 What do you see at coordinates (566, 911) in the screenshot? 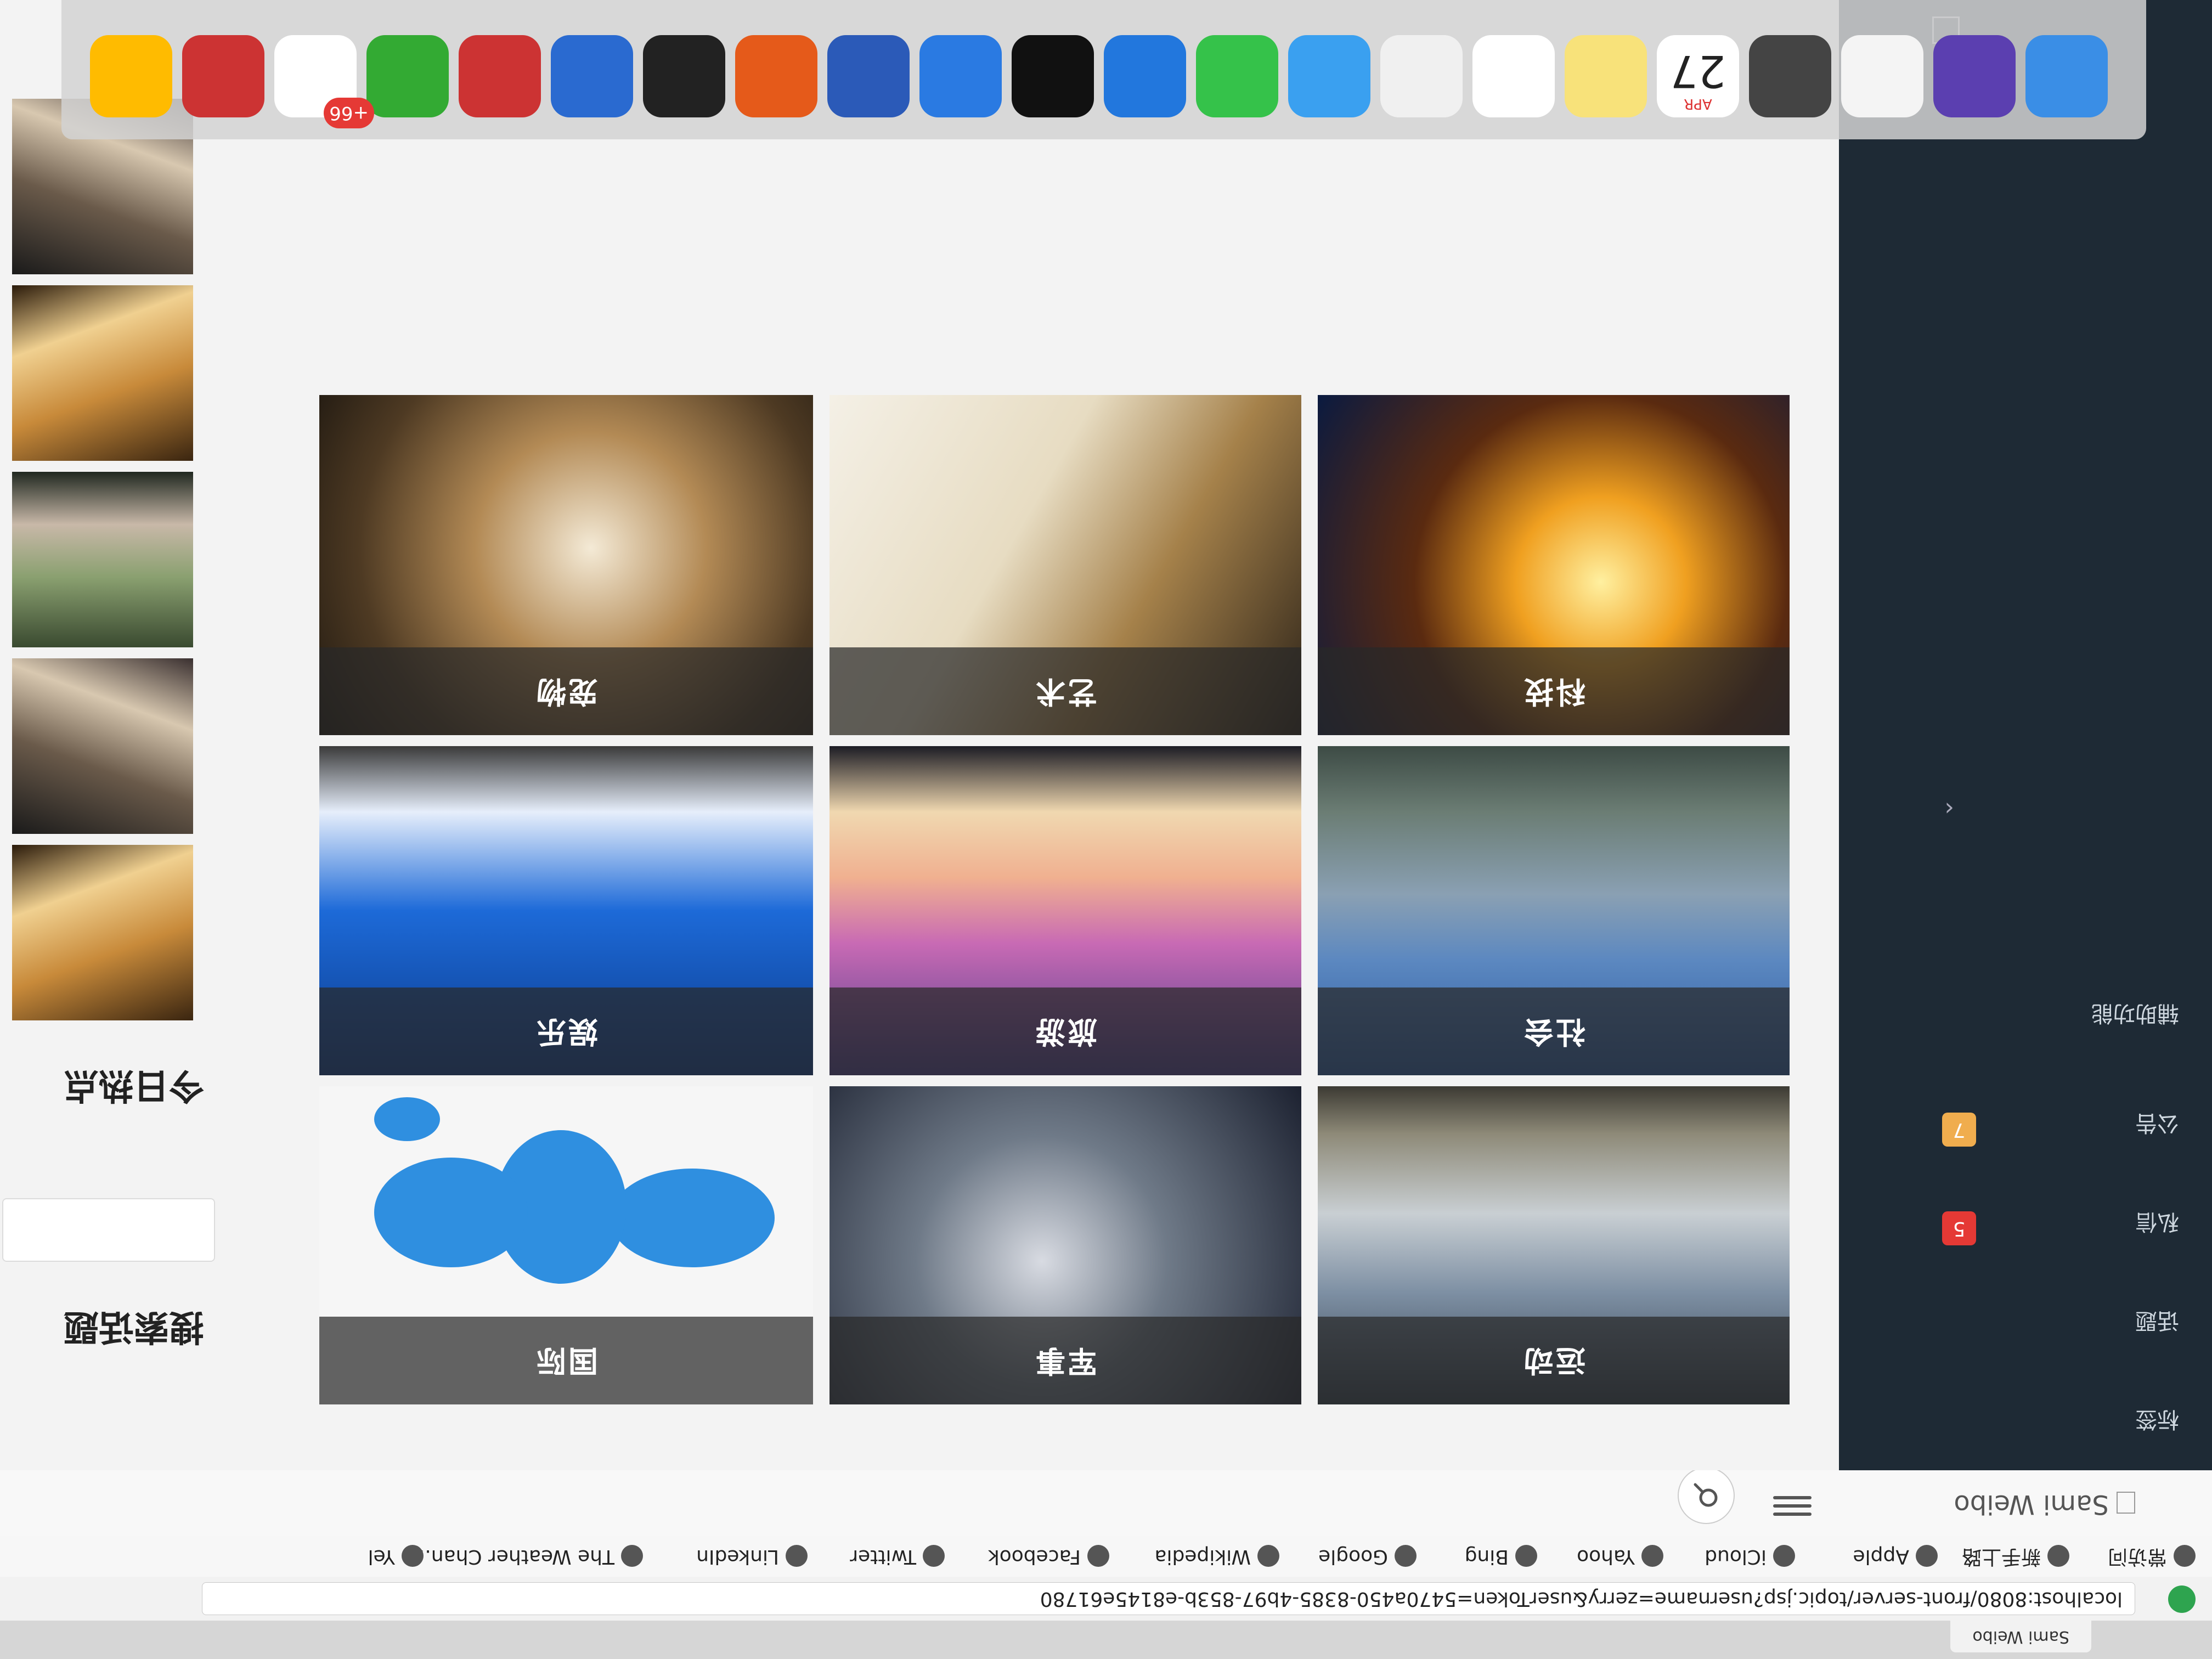
I see `topic-tile-entertainment: 娱乐` at bounding box center [566, 911].